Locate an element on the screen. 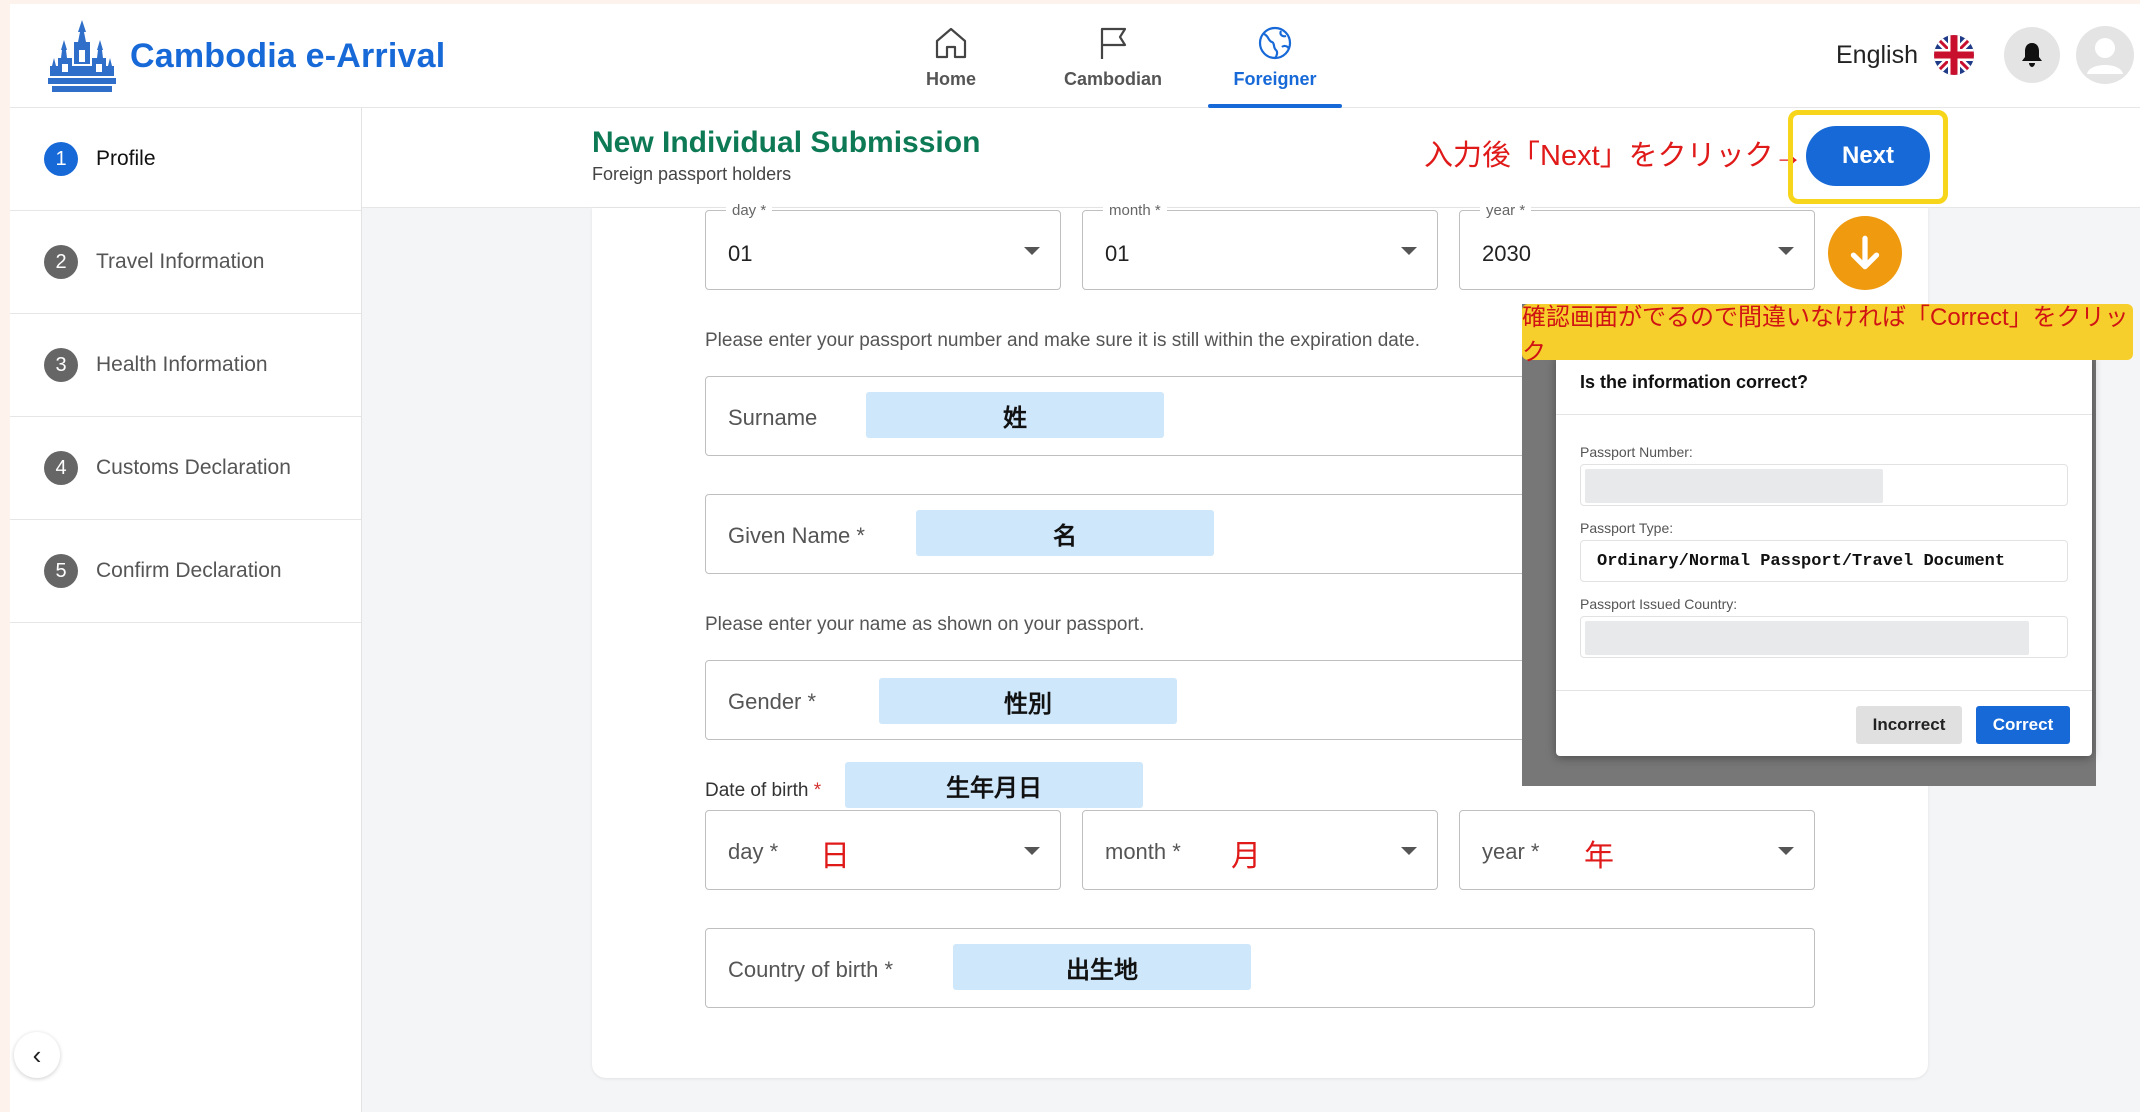 This screenshot has height=1112, width=2140. uk-flag-icon is located at coordinates (1954, 55).